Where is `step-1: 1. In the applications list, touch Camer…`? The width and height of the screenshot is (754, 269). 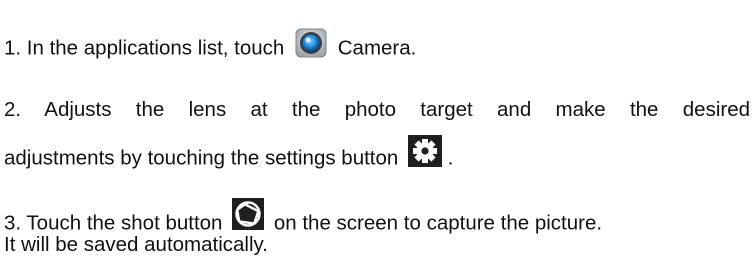
step-1: 1. In the applications list, touch Camer… is located at coordinates (210, 47).